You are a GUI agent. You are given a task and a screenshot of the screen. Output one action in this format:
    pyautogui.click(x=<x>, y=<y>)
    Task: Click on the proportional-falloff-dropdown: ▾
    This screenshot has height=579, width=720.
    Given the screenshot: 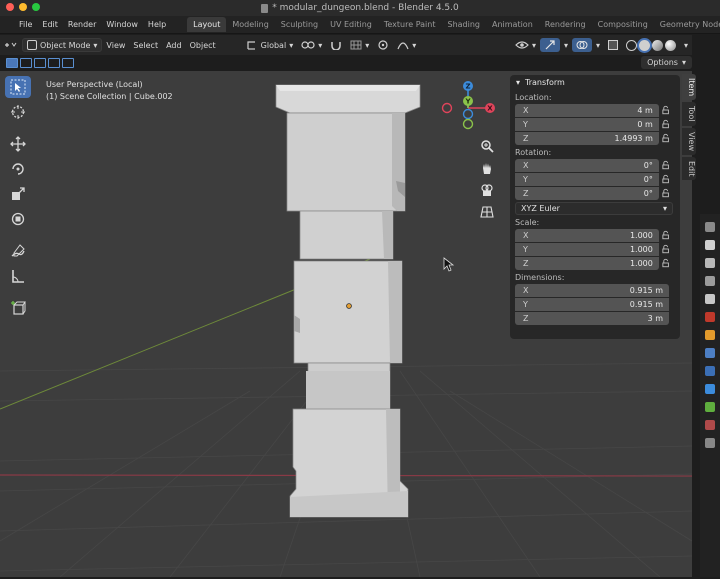 What is the action you would take?
    pyautogui.click(x=406, y=45)
    